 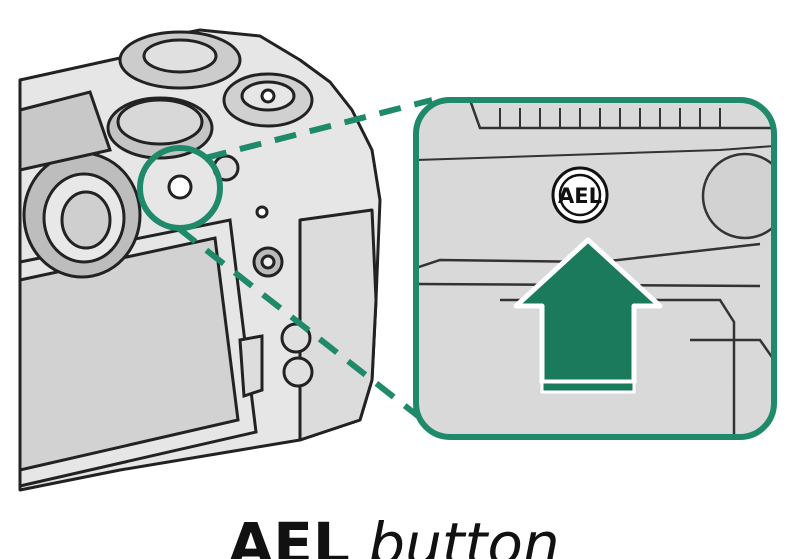 I want to click on camera-side-panel, so click(x=338, y=325).